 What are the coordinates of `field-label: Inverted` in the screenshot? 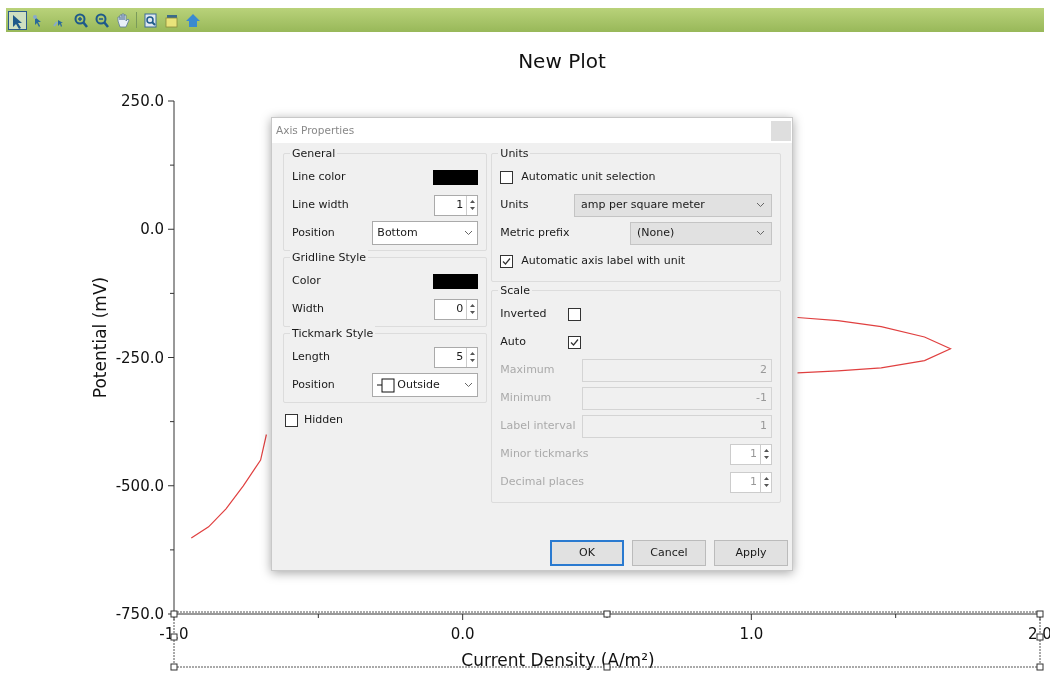 It's located at (524, 314).